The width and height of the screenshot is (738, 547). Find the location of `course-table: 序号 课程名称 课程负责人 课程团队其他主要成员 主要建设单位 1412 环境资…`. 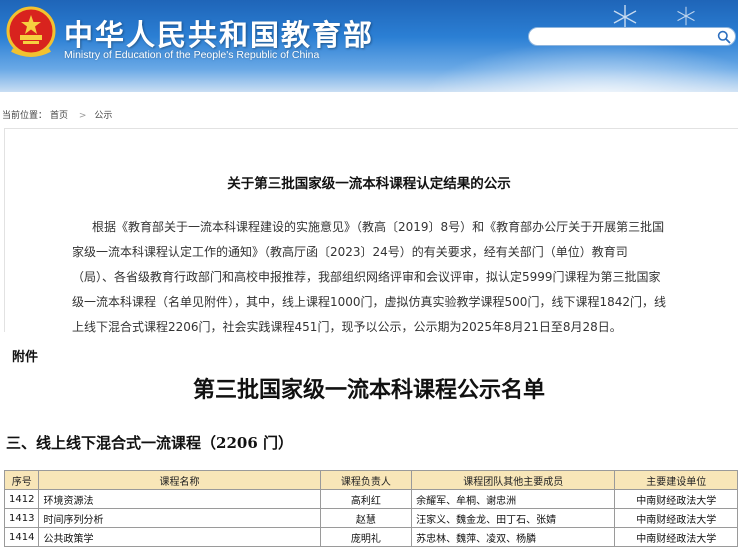

course-table: 序号 课程名称 课程负责人 课程团队其他主要成员 主要建设单位 1412 环境资… is located at coordinates (370, 508).